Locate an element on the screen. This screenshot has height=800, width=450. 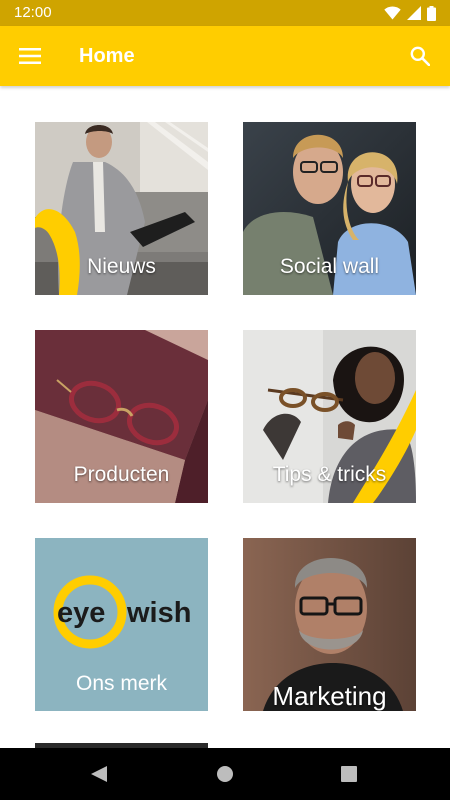
menu-button is located at coordinates (30, 56).